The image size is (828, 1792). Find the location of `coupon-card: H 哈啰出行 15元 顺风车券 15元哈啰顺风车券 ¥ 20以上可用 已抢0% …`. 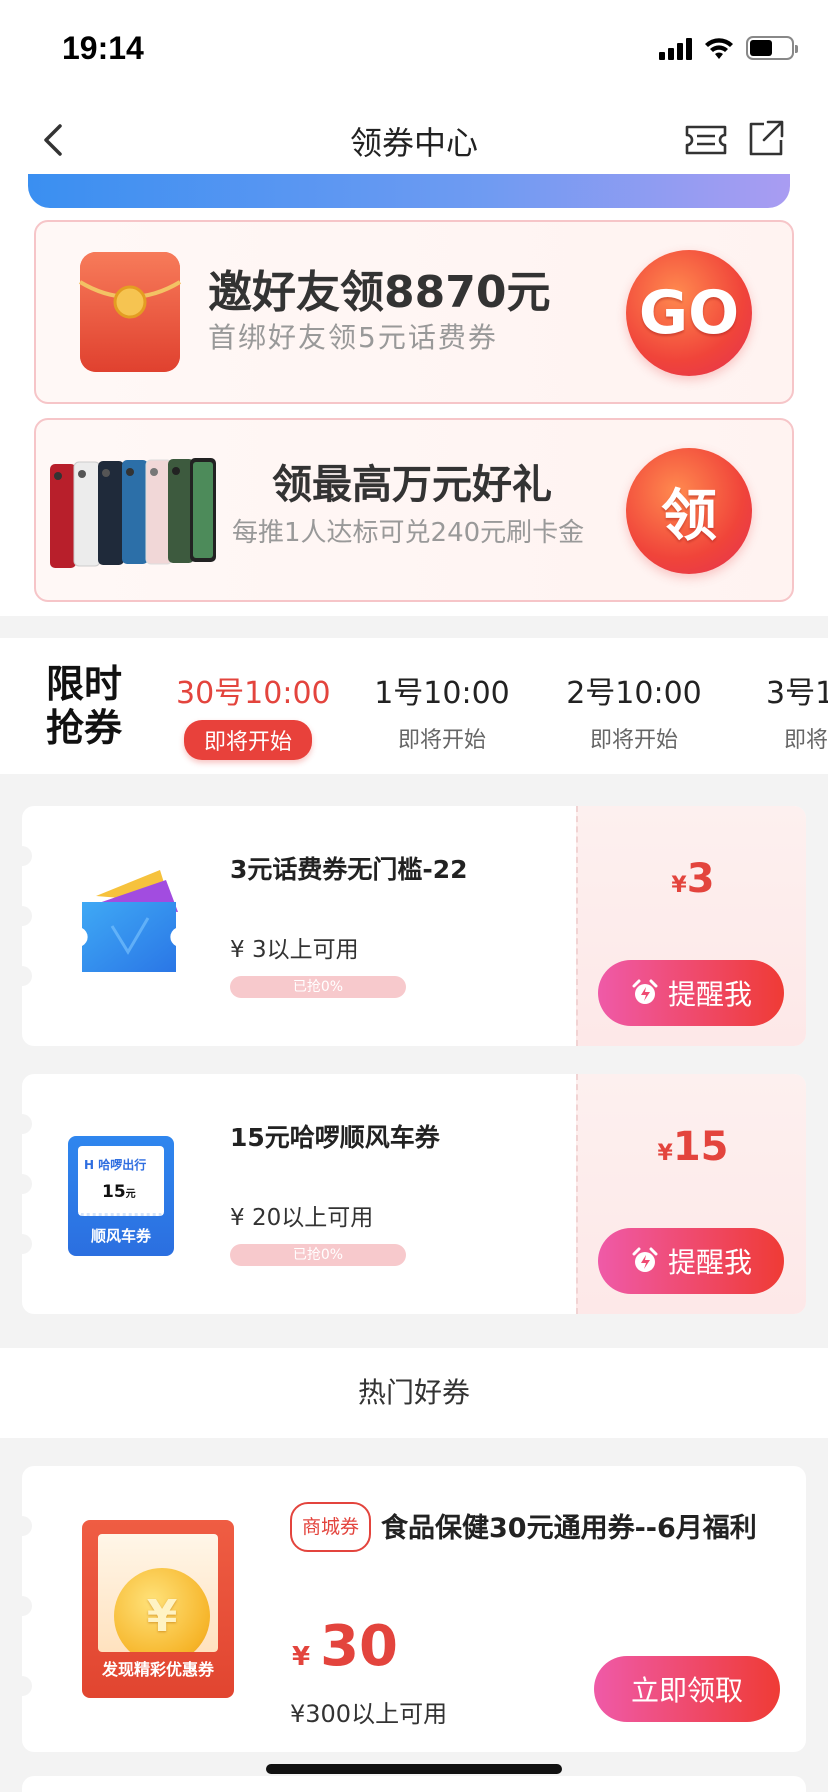

coupon-card: H 哈啰出行 15元 顺风车券 15元哈啰顺风车券 ¥ 20以上可用 已抢0% … is located at coordinates (414, 1194).